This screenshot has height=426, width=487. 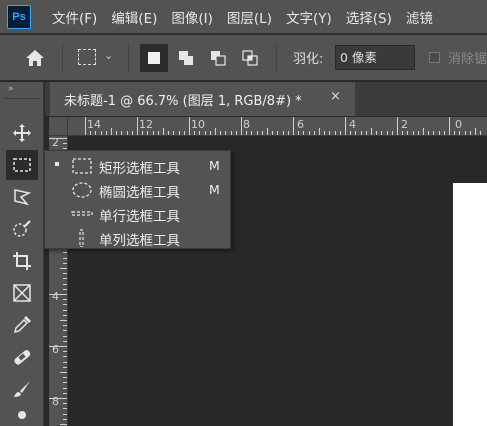 I want to click on brush-icon, so click(x=22, y=389).